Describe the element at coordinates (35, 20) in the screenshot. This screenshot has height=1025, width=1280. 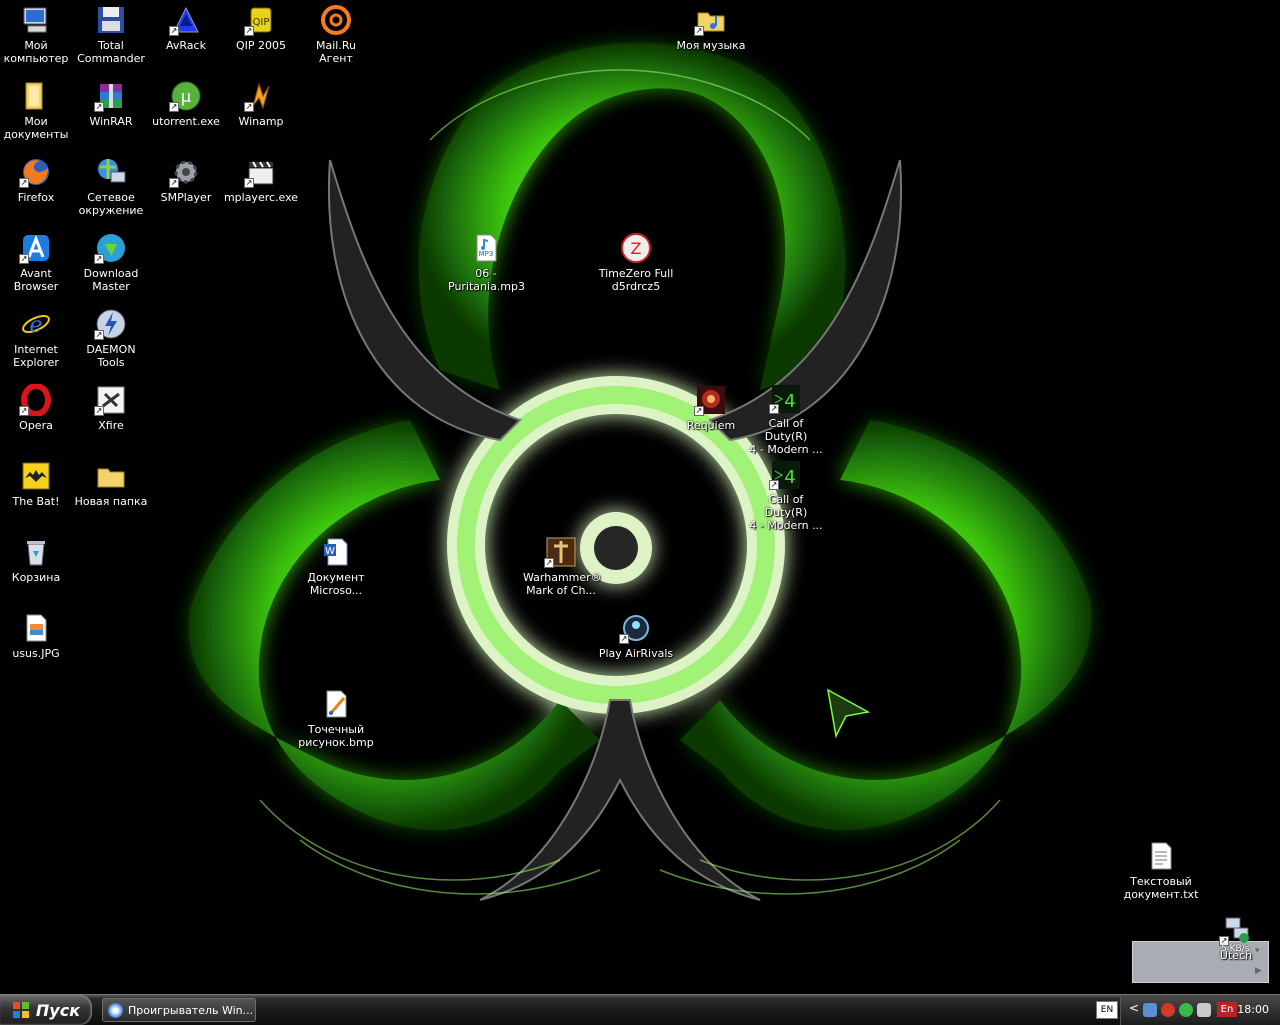
I see `my-computer-icon` at that location.